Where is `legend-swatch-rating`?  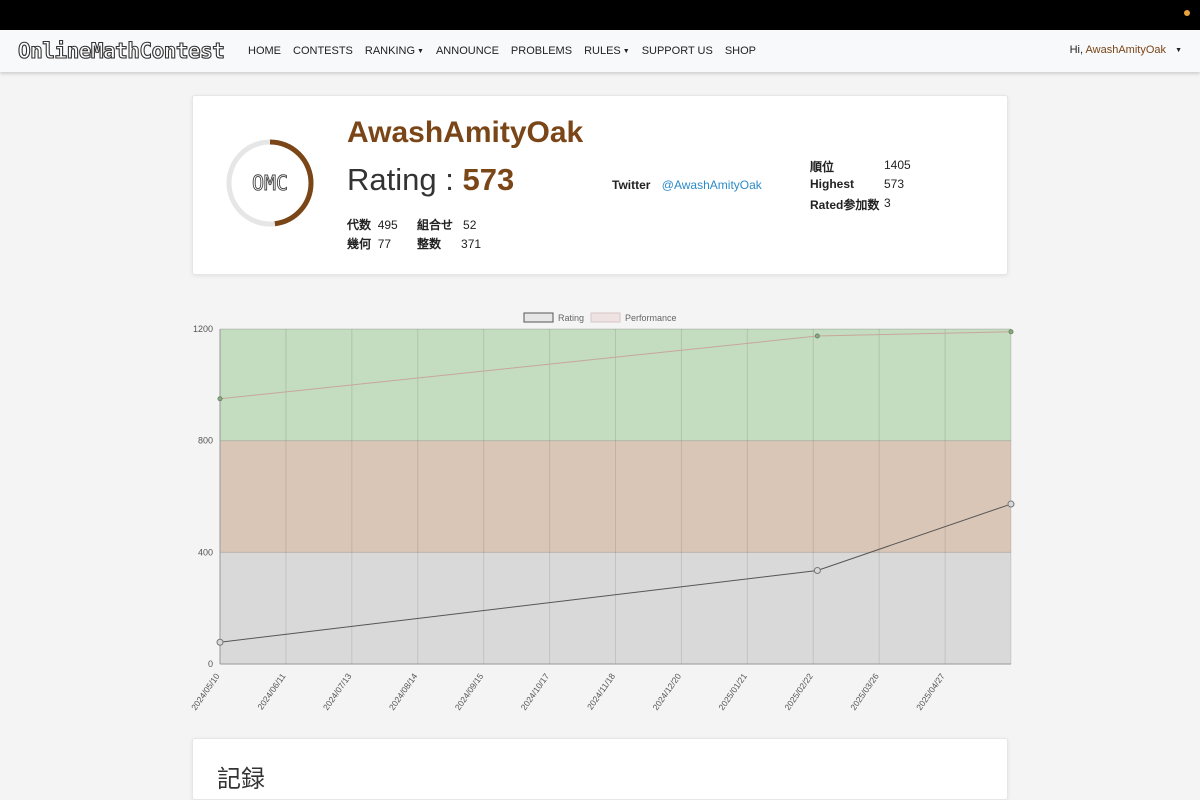
legend-swatch-rating is located at coordinates (538, 317).